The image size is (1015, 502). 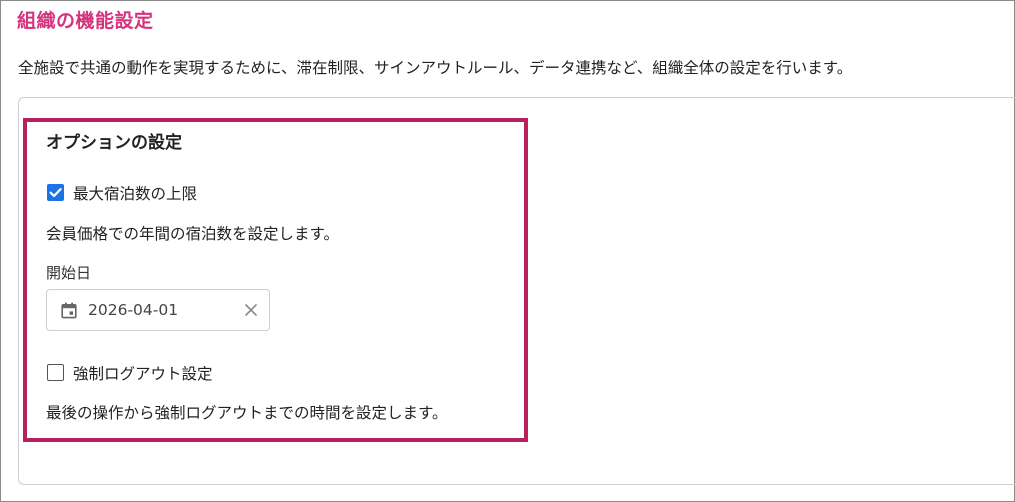 I want to click on check-icon, so click(x=55, y=193).